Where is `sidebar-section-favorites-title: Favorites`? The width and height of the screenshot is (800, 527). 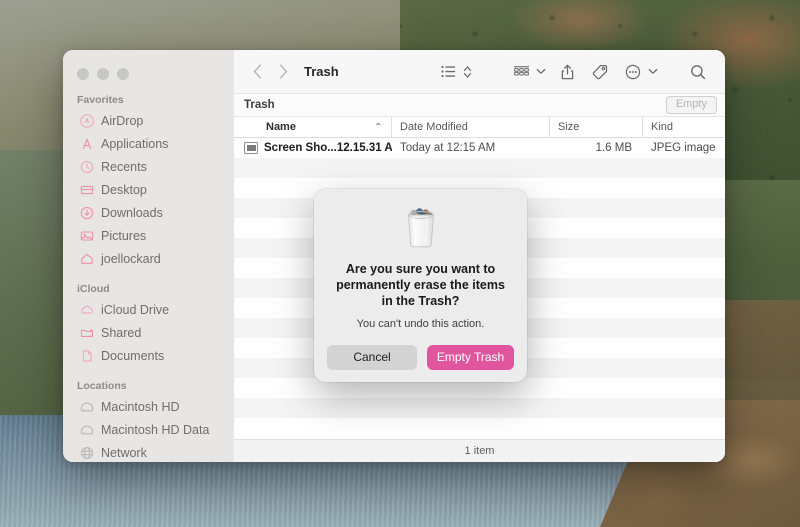 sidebar-section-favorites-title: Favorites is located at coordinates (100, 100).